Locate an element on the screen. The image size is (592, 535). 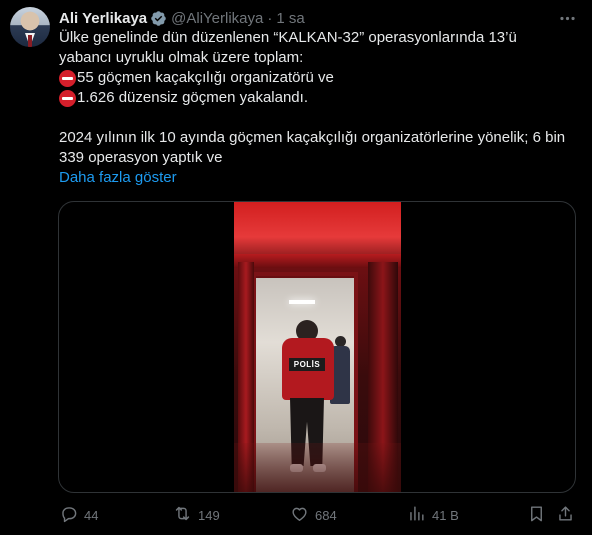
reply-count: 44 is located at coordinates (91, 515).